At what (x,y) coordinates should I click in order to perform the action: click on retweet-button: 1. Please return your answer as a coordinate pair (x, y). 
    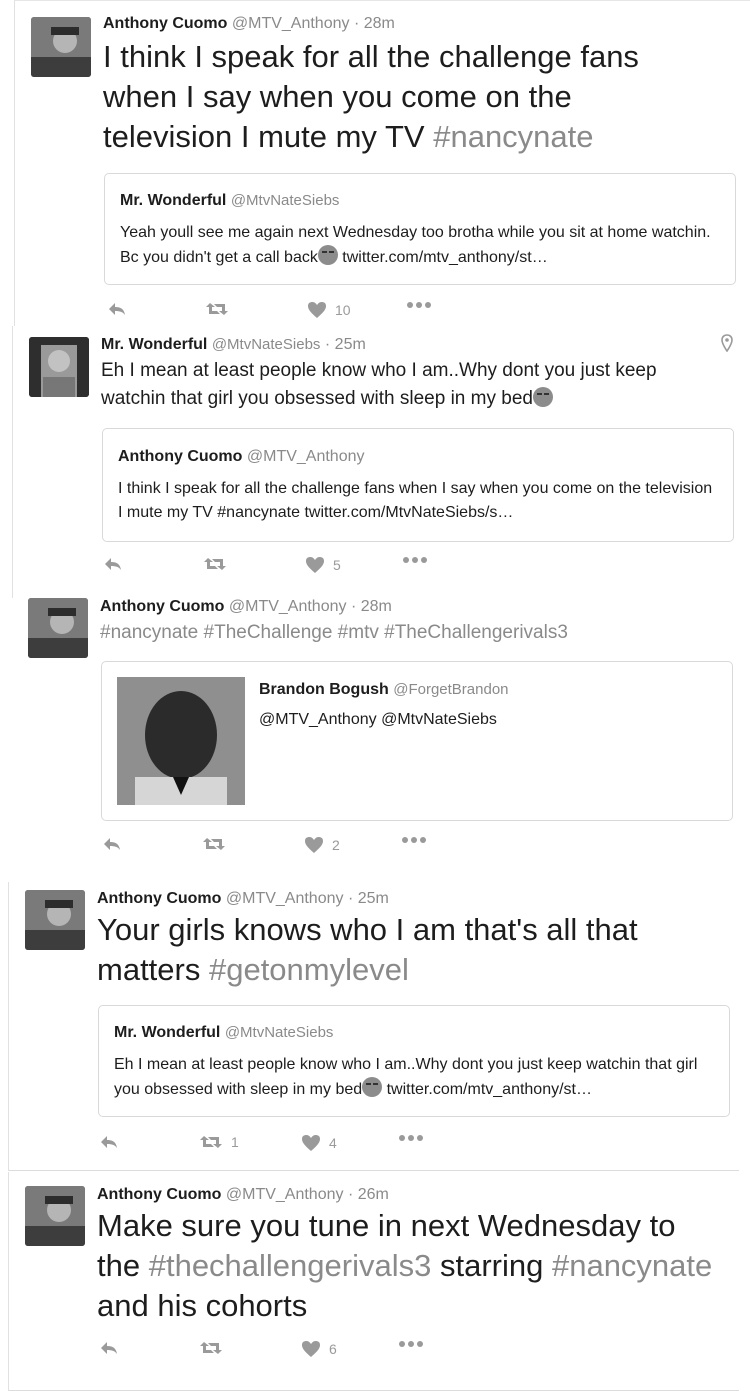
    Looking at the image, I should click on (219, 1142).